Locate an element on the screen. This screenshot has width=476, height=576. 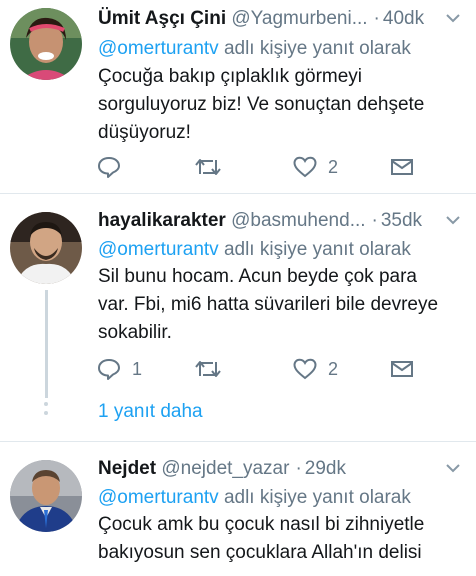
display-name: Ümit Aşçı Çini is located at coordinates (162, 18).